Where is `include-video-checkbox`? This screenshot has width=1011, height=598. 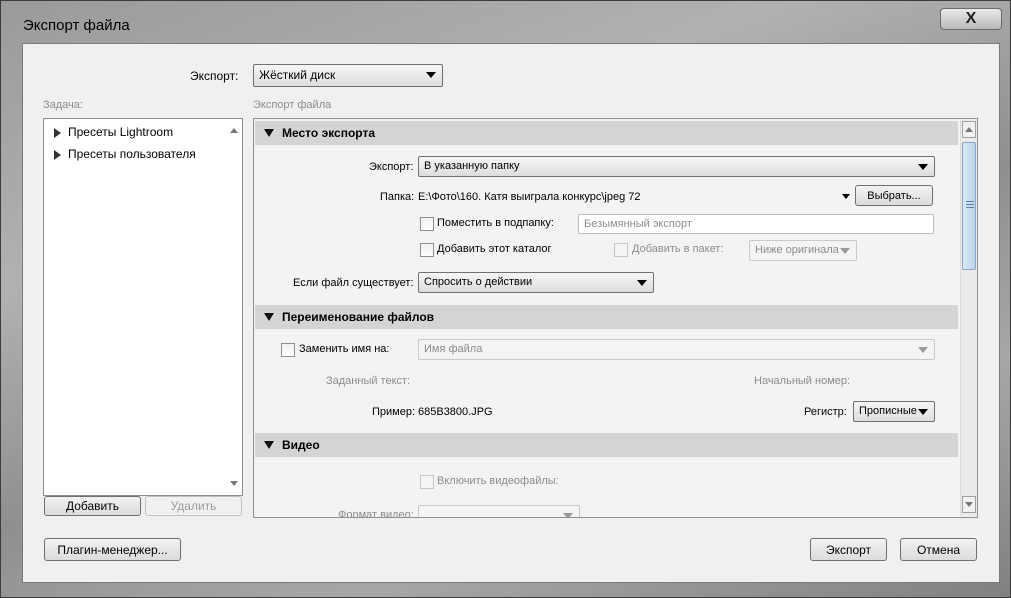 include-video-checkbox is located at coordinates (427, 482).